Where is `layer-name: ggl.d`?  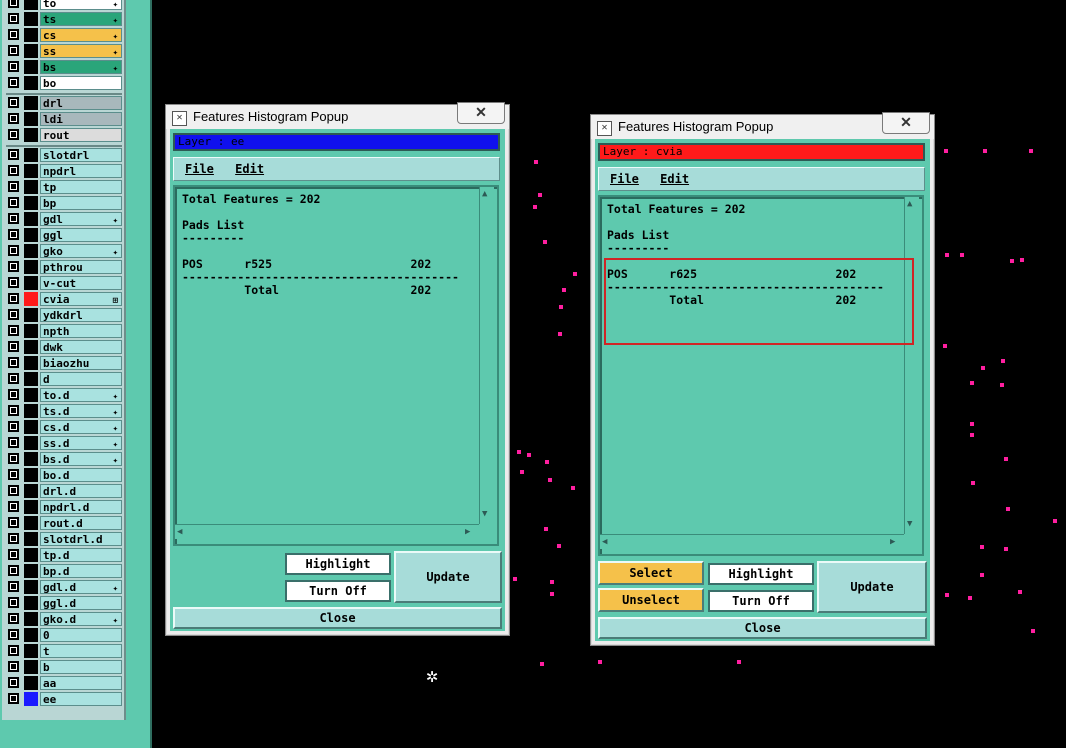
layer-name: ggl.d is located at coordinates (81, 603).